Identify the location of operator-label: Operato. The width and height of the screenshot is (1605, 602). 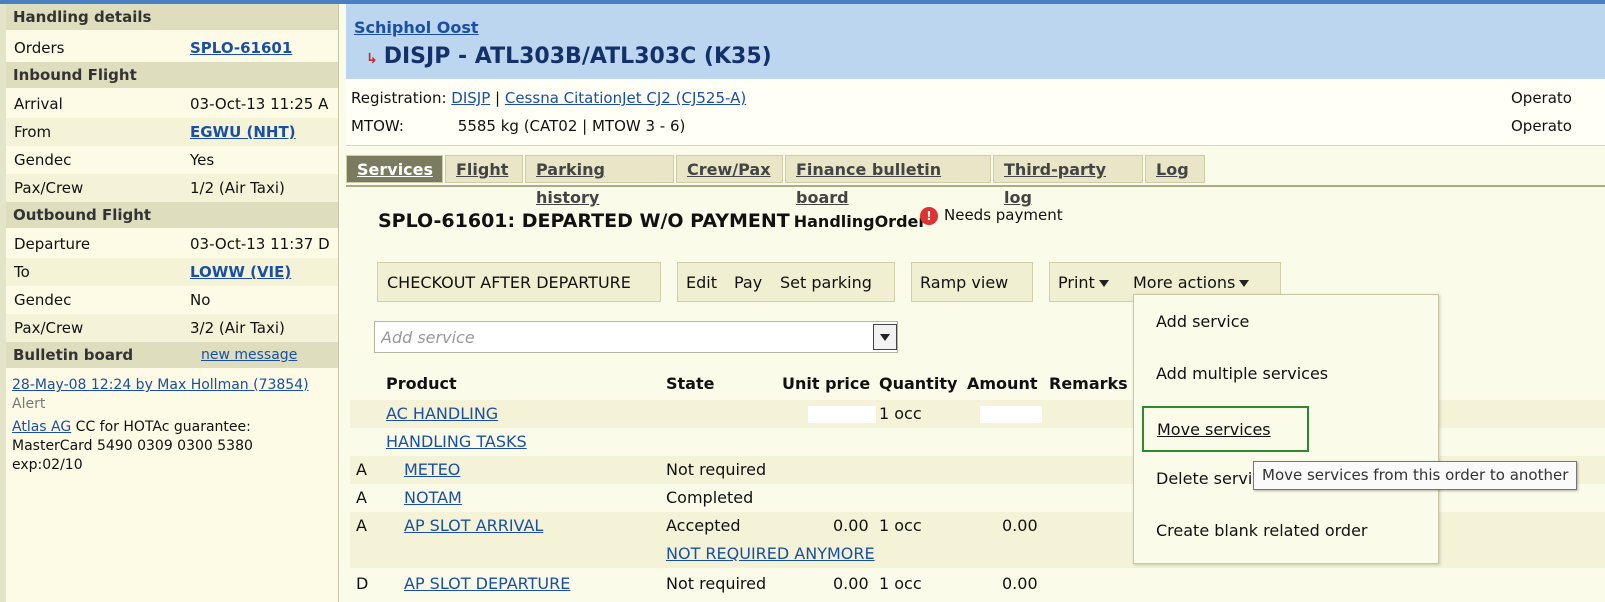
(1541, 98).